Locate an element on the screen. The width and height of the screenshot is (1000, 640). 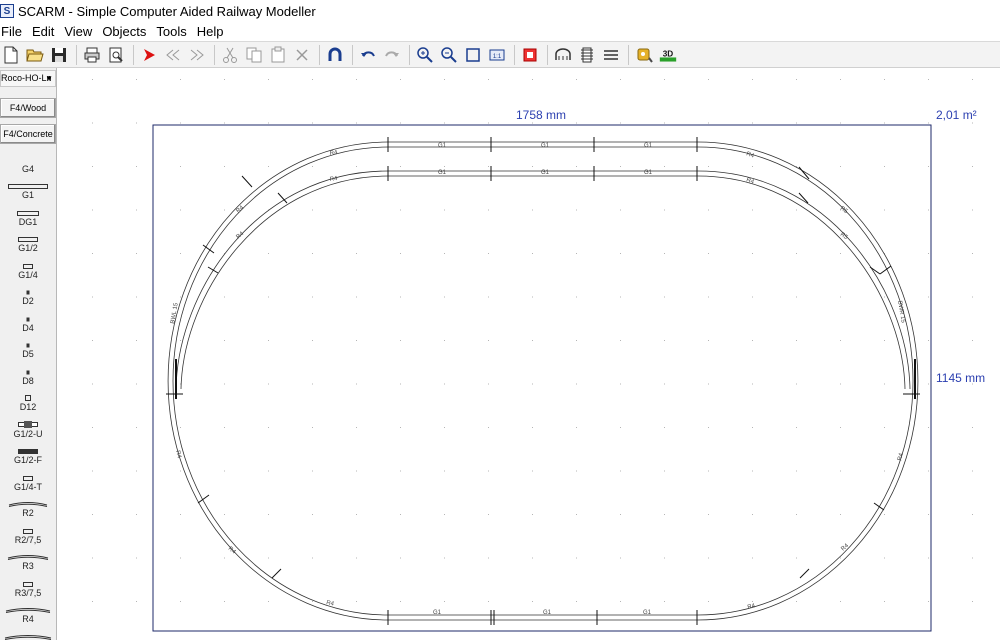
print-button is located at coordinates (92, 55).